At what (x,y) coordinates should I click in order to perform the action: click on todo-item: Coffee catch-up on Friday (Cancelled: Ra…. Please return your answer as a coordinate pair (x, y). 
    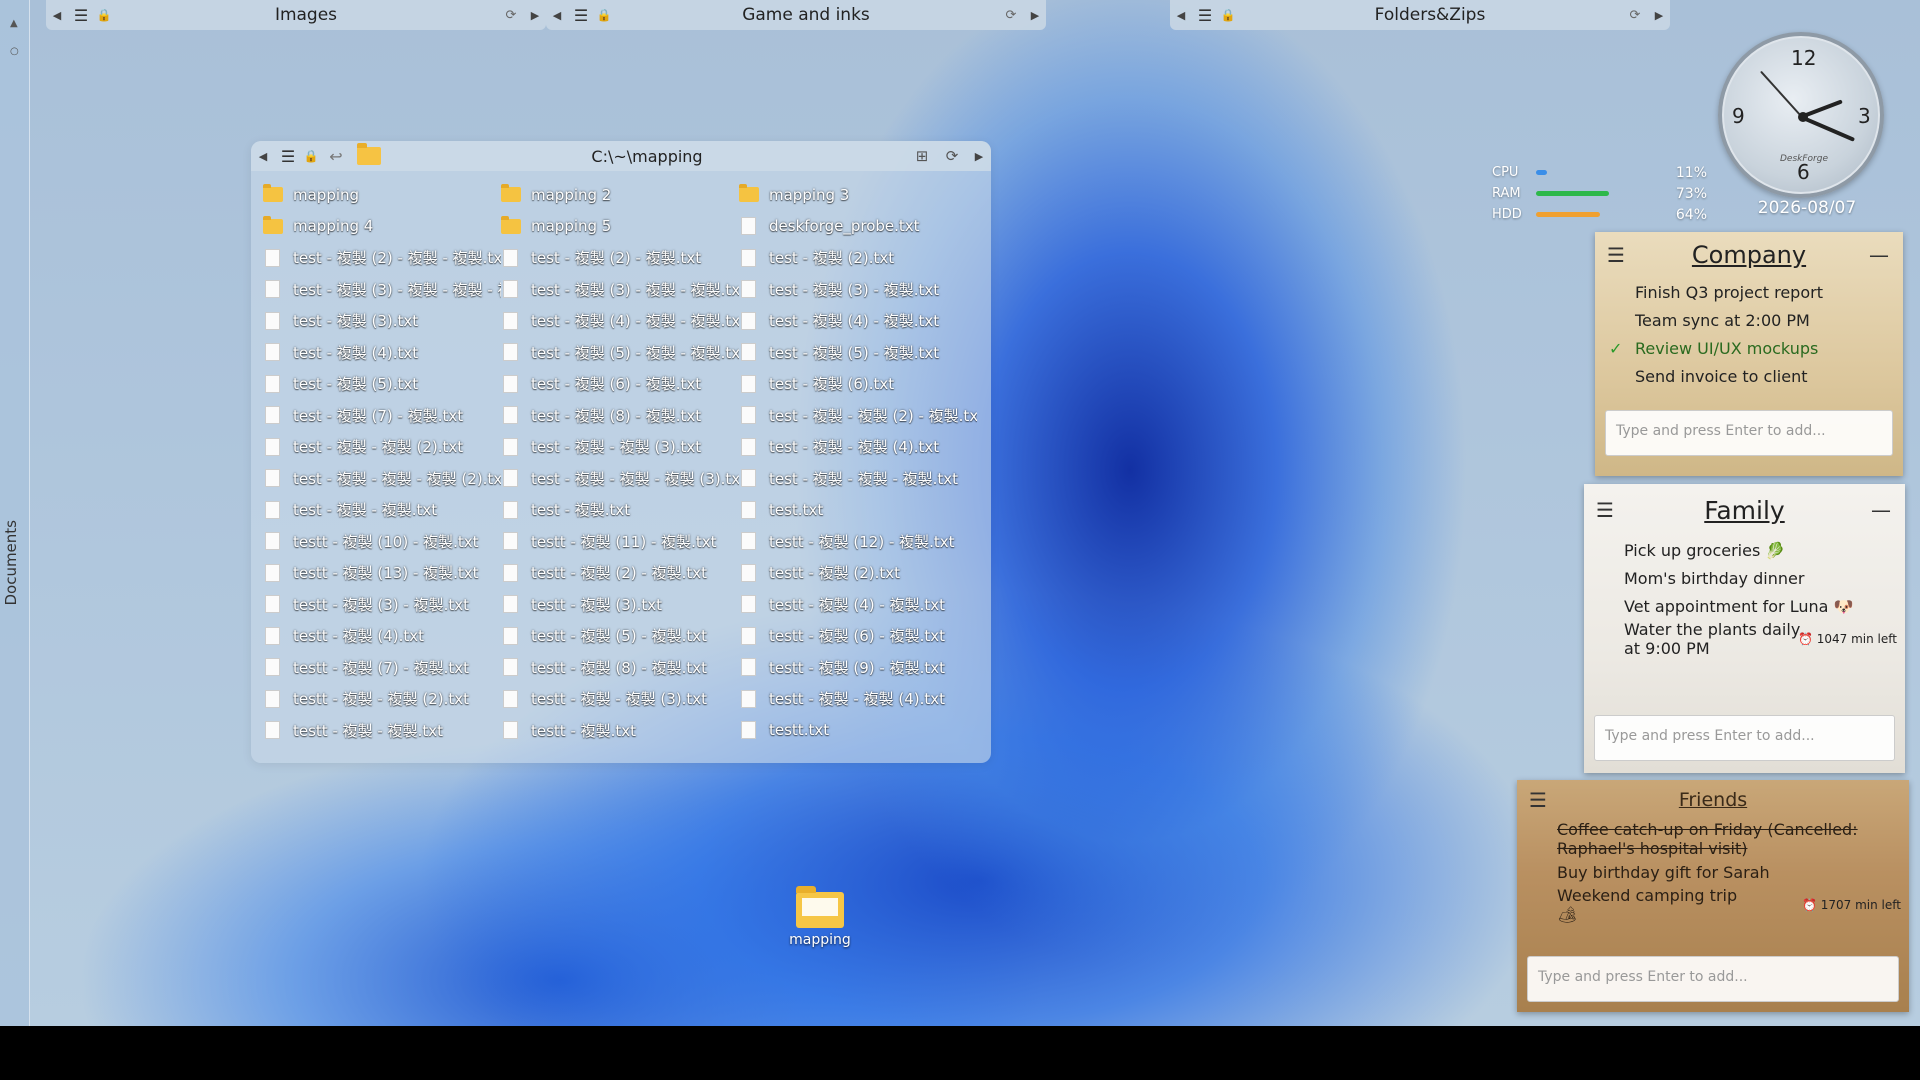
    Looking at the image, I should click on (1713, 839).